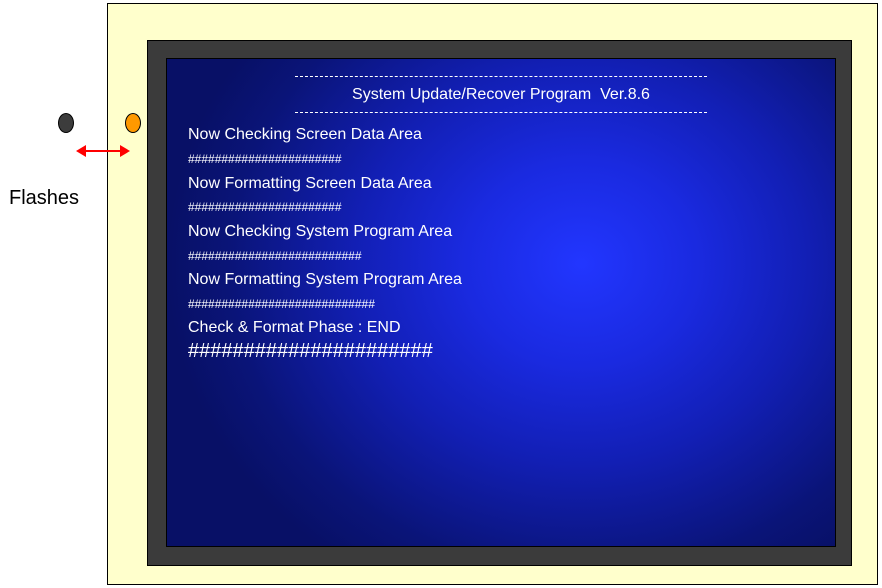 The image size is (882, 588). Describe the element at coordinates (294, 327) in the screenshot. I see `status-line-phase-end: Check & Format Phase : END` at that location.